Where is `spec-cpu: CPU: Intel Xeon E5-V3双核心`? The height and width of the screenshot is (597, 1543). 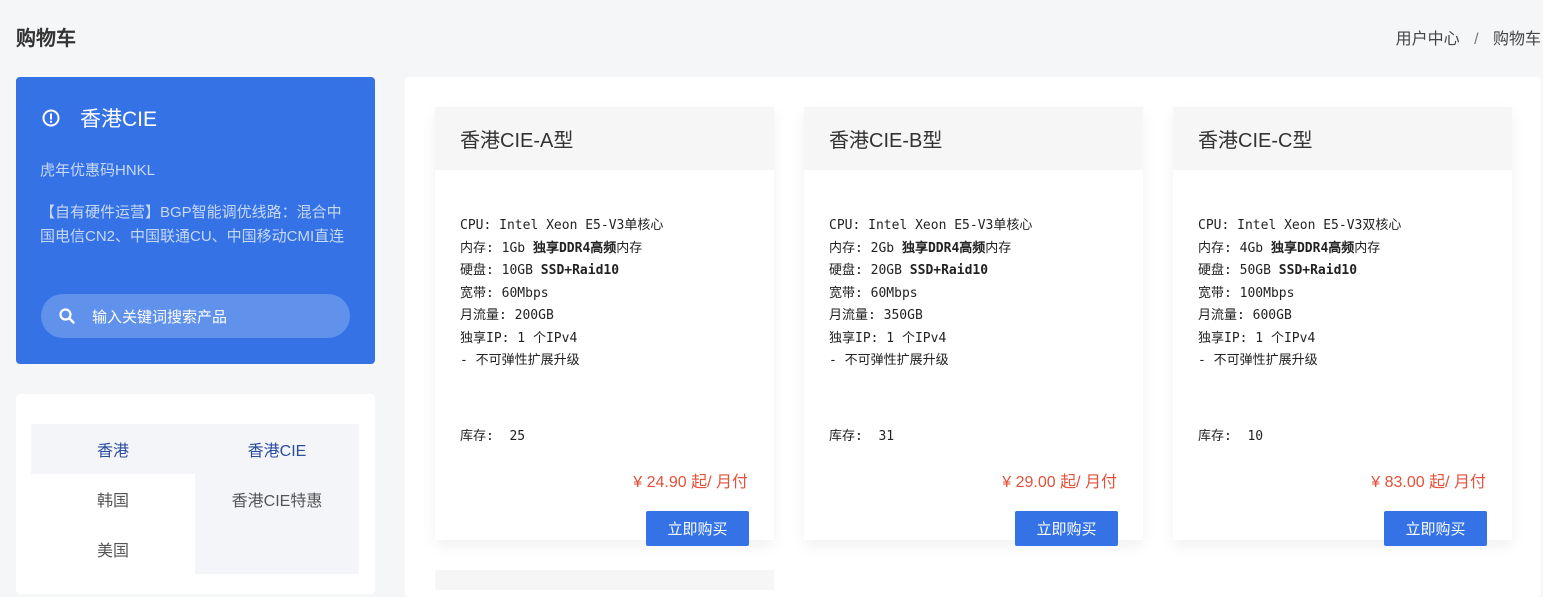
spec-cpu: CPU: Intel Xeon E5-V3双核心 is located at coordinates (1300, 225).